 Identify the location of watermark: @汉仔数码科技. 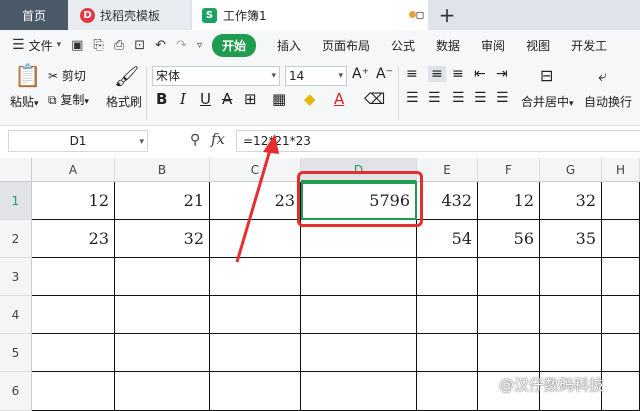
(552, 385).